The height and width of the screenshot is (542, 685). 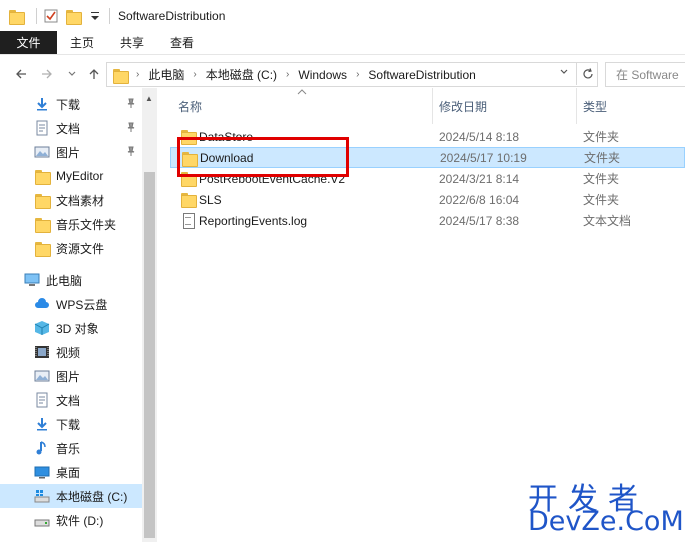 I want to click on nav-item-pc: 文档, so click(x=71, y=400).